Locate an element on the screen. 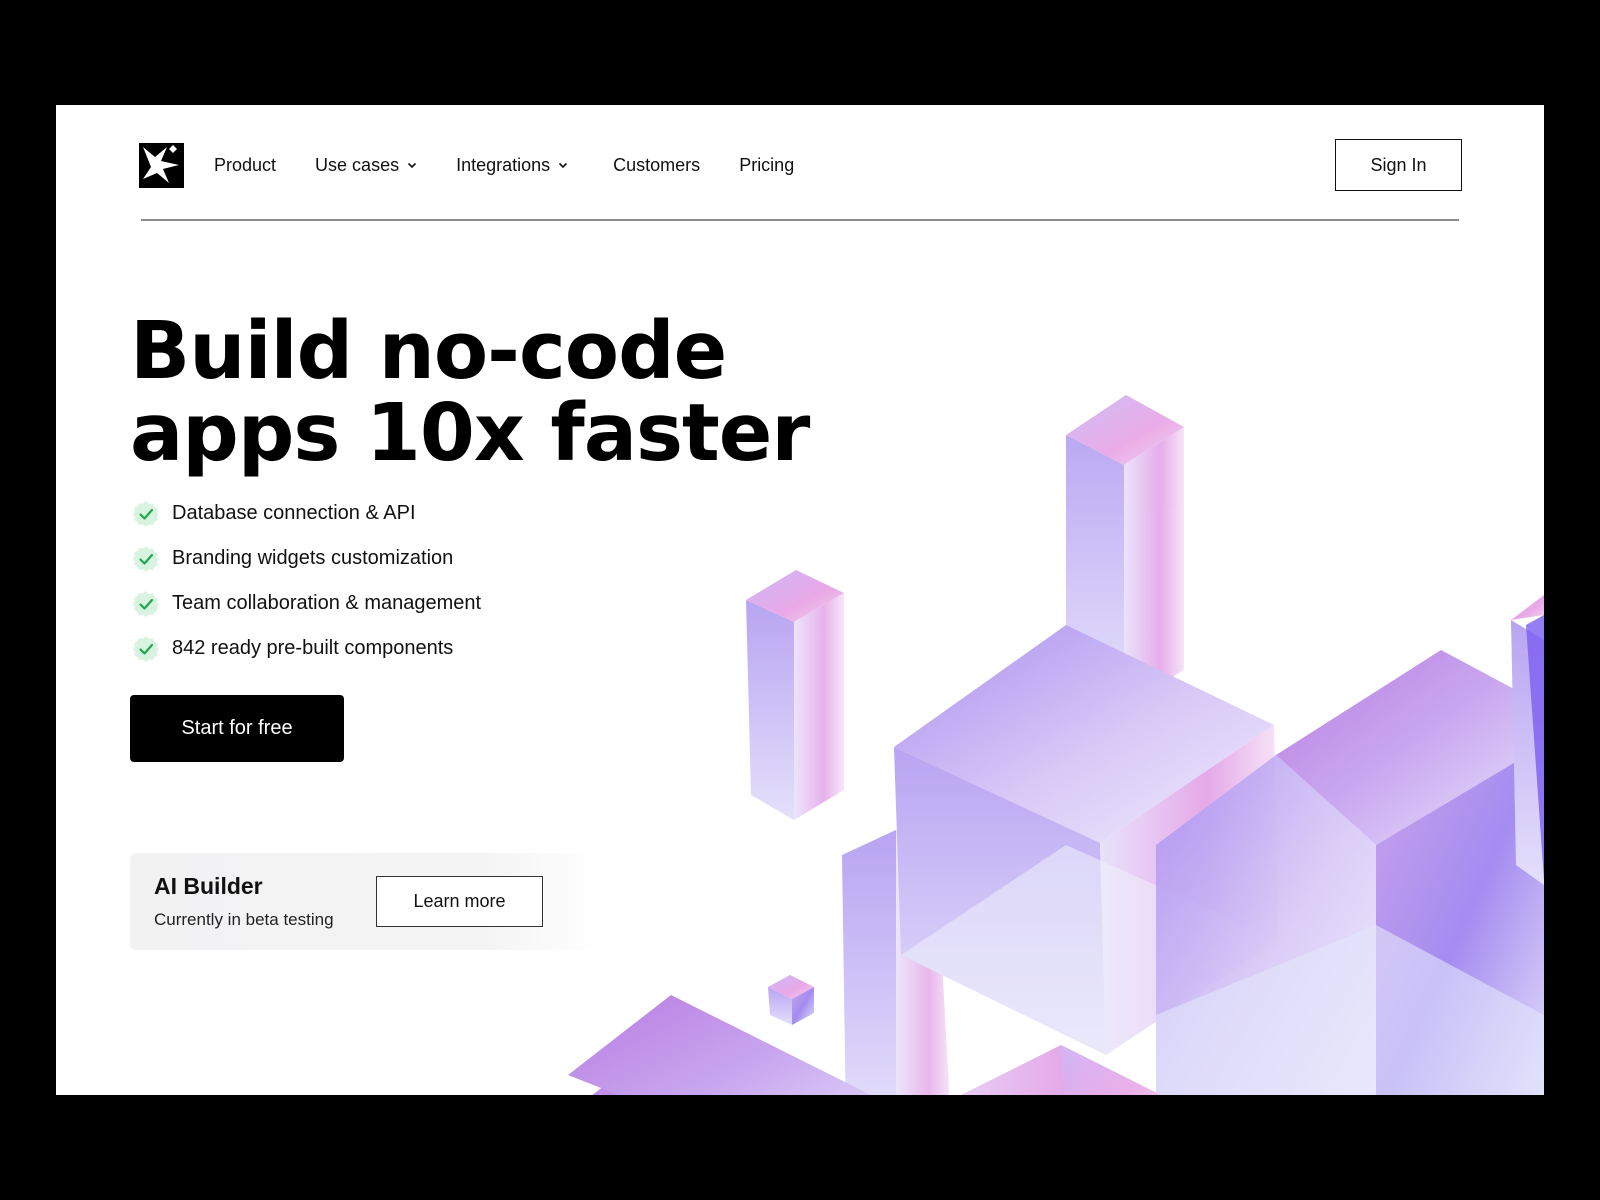  nav-item-pricing: Pricing is located at coordinates (766, 165).